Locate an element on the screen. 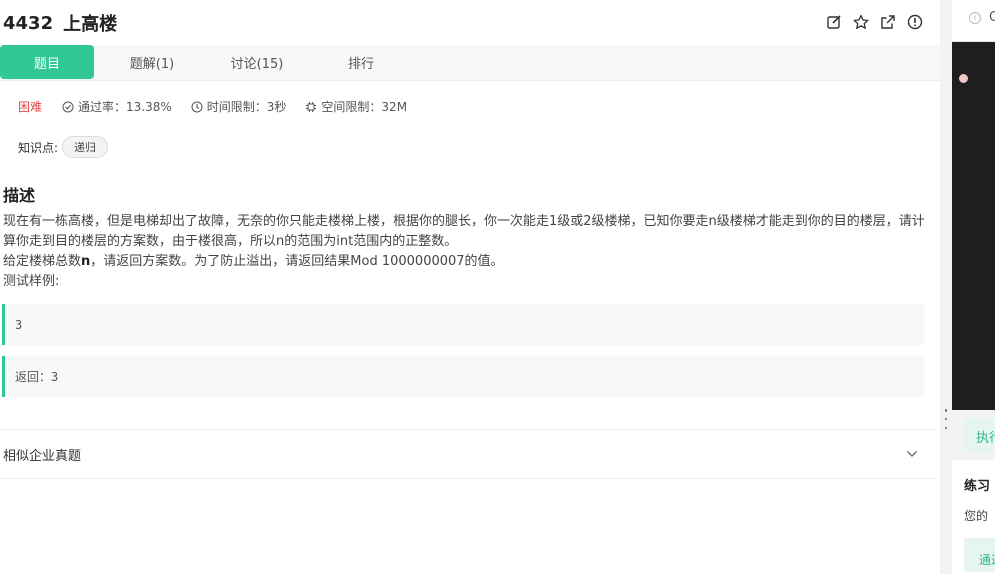 This screenshot has width=995, height=574. edit-icon is located at coordinates (834, 22).